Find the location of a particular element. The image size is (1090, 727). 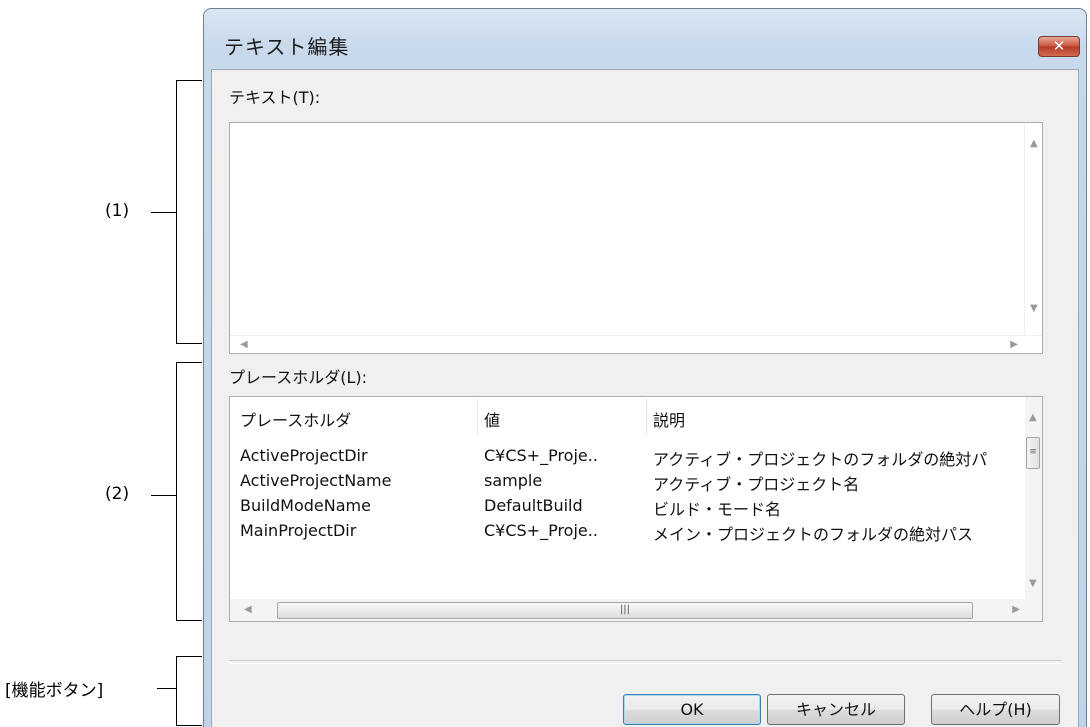

annotation-bracket-2-bottom is located at coordinates (189, 620).